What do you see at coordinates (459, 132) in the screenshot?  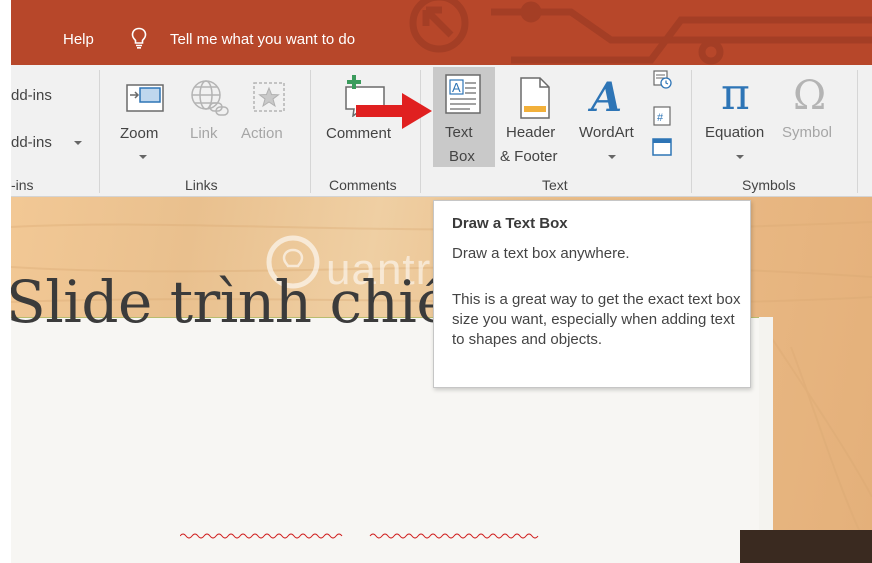 I see `text-box-label-1: Text` at bounding box center [459, 132].